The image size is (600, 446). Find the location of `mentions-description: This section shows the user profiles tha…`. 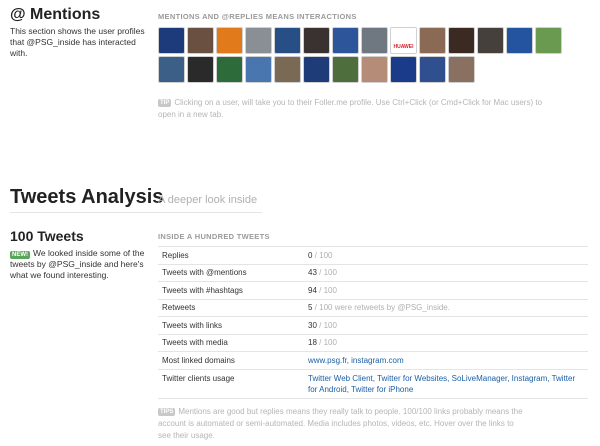

mentions-description: This section shows the user profiles tha… is located at coordinates (77, 42).